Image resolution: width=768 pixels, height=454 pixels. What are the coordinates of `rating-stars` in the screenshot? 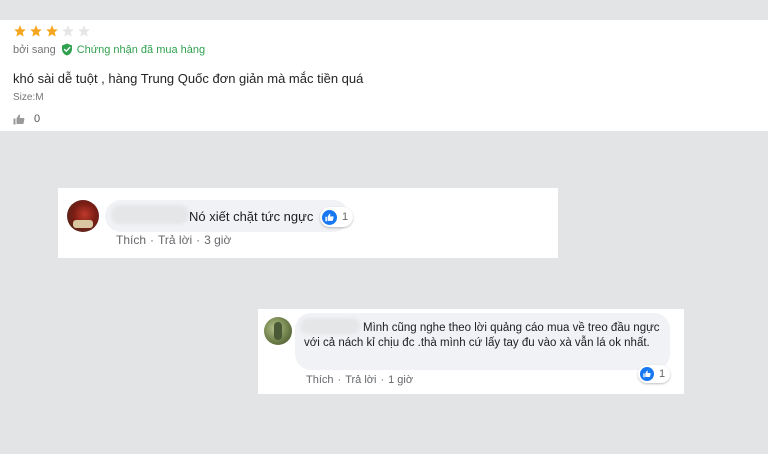 It's located at (52, 31).